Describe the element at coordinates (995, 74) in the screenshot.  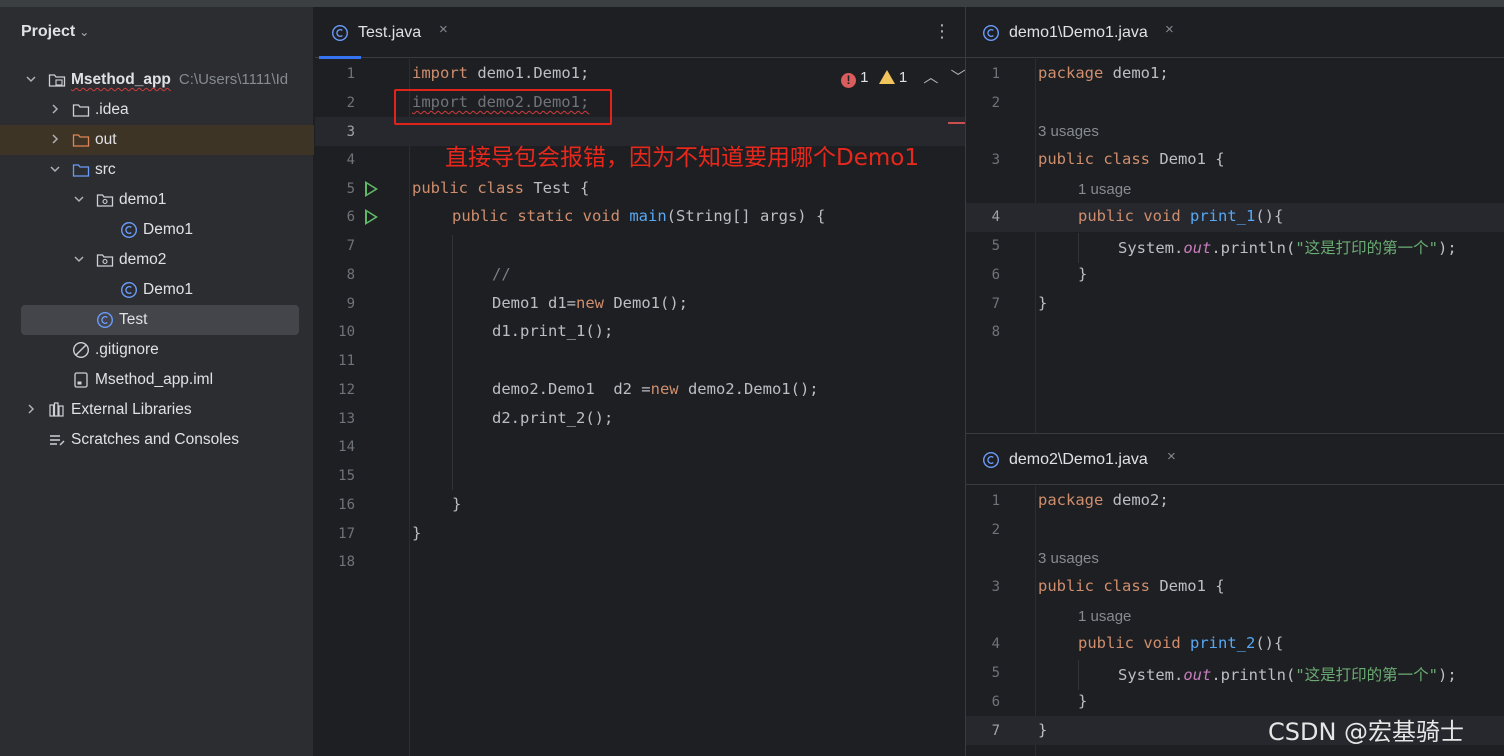
I see `line-number: 1` at that location.